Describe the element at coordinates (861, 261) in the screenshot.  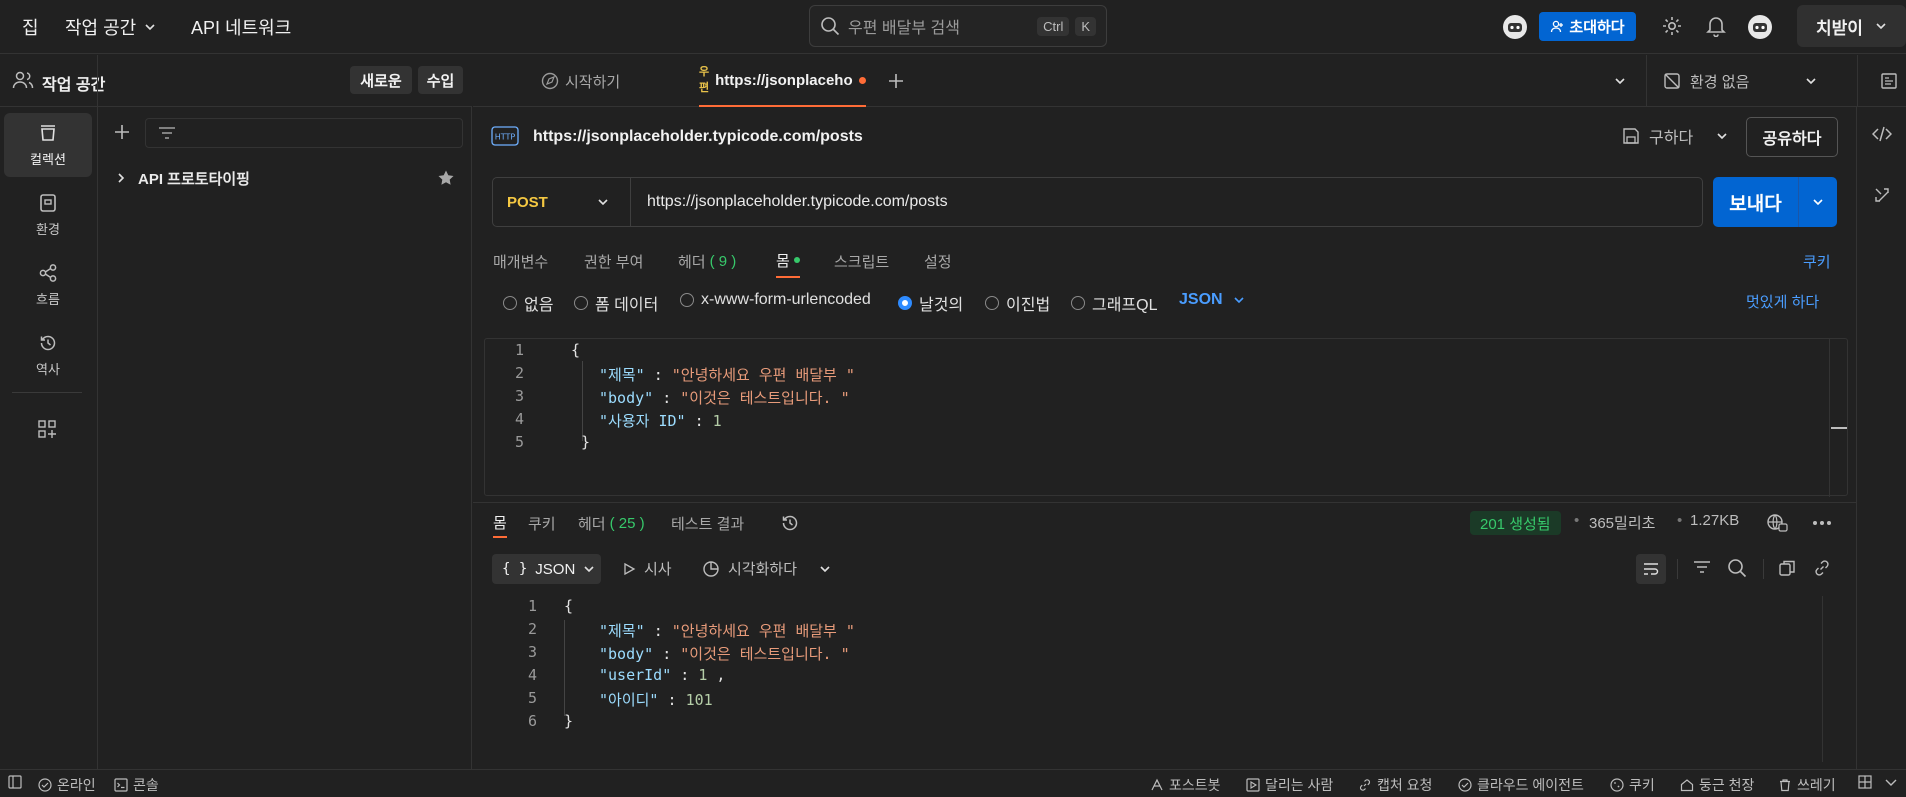
I see `tab-scripts: 스크립트` at that location.